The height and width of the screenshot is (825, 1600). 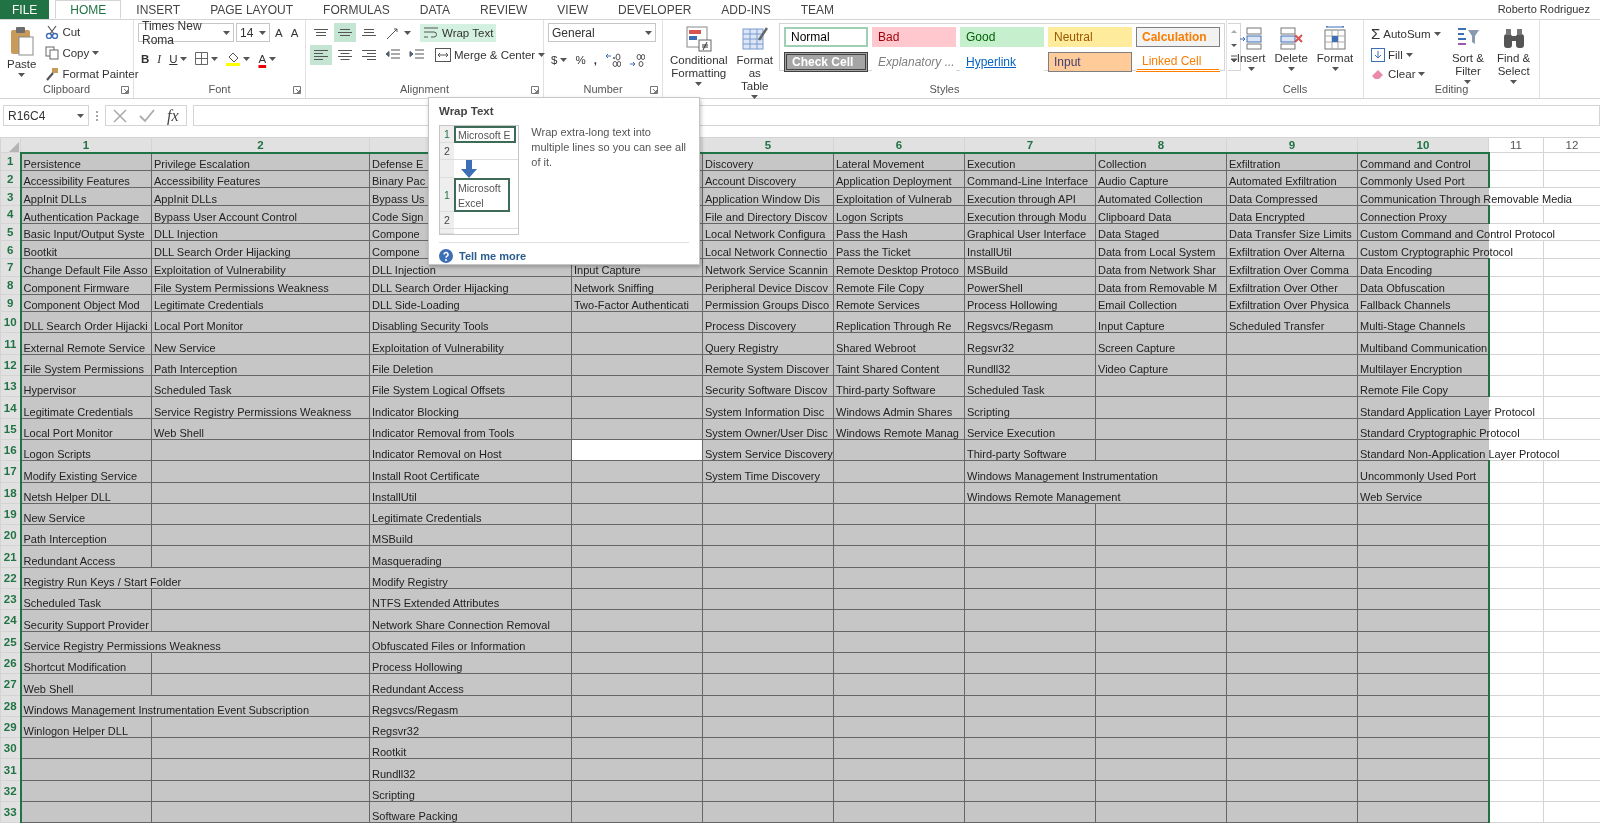 I want to click on cell-text: Compone, so click(x=396, y=252).